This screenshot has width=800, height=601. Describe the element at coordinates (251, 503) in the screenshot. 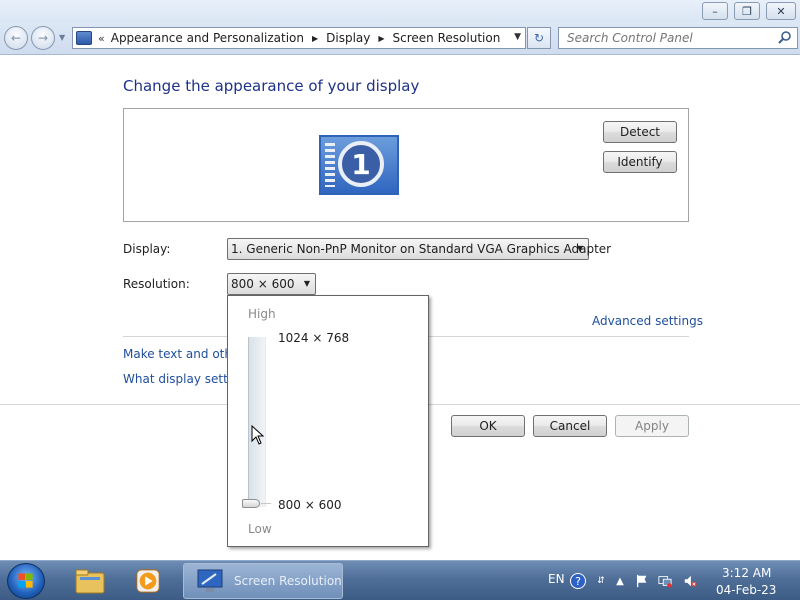

I see `resolution-slider-thumb` at that location.